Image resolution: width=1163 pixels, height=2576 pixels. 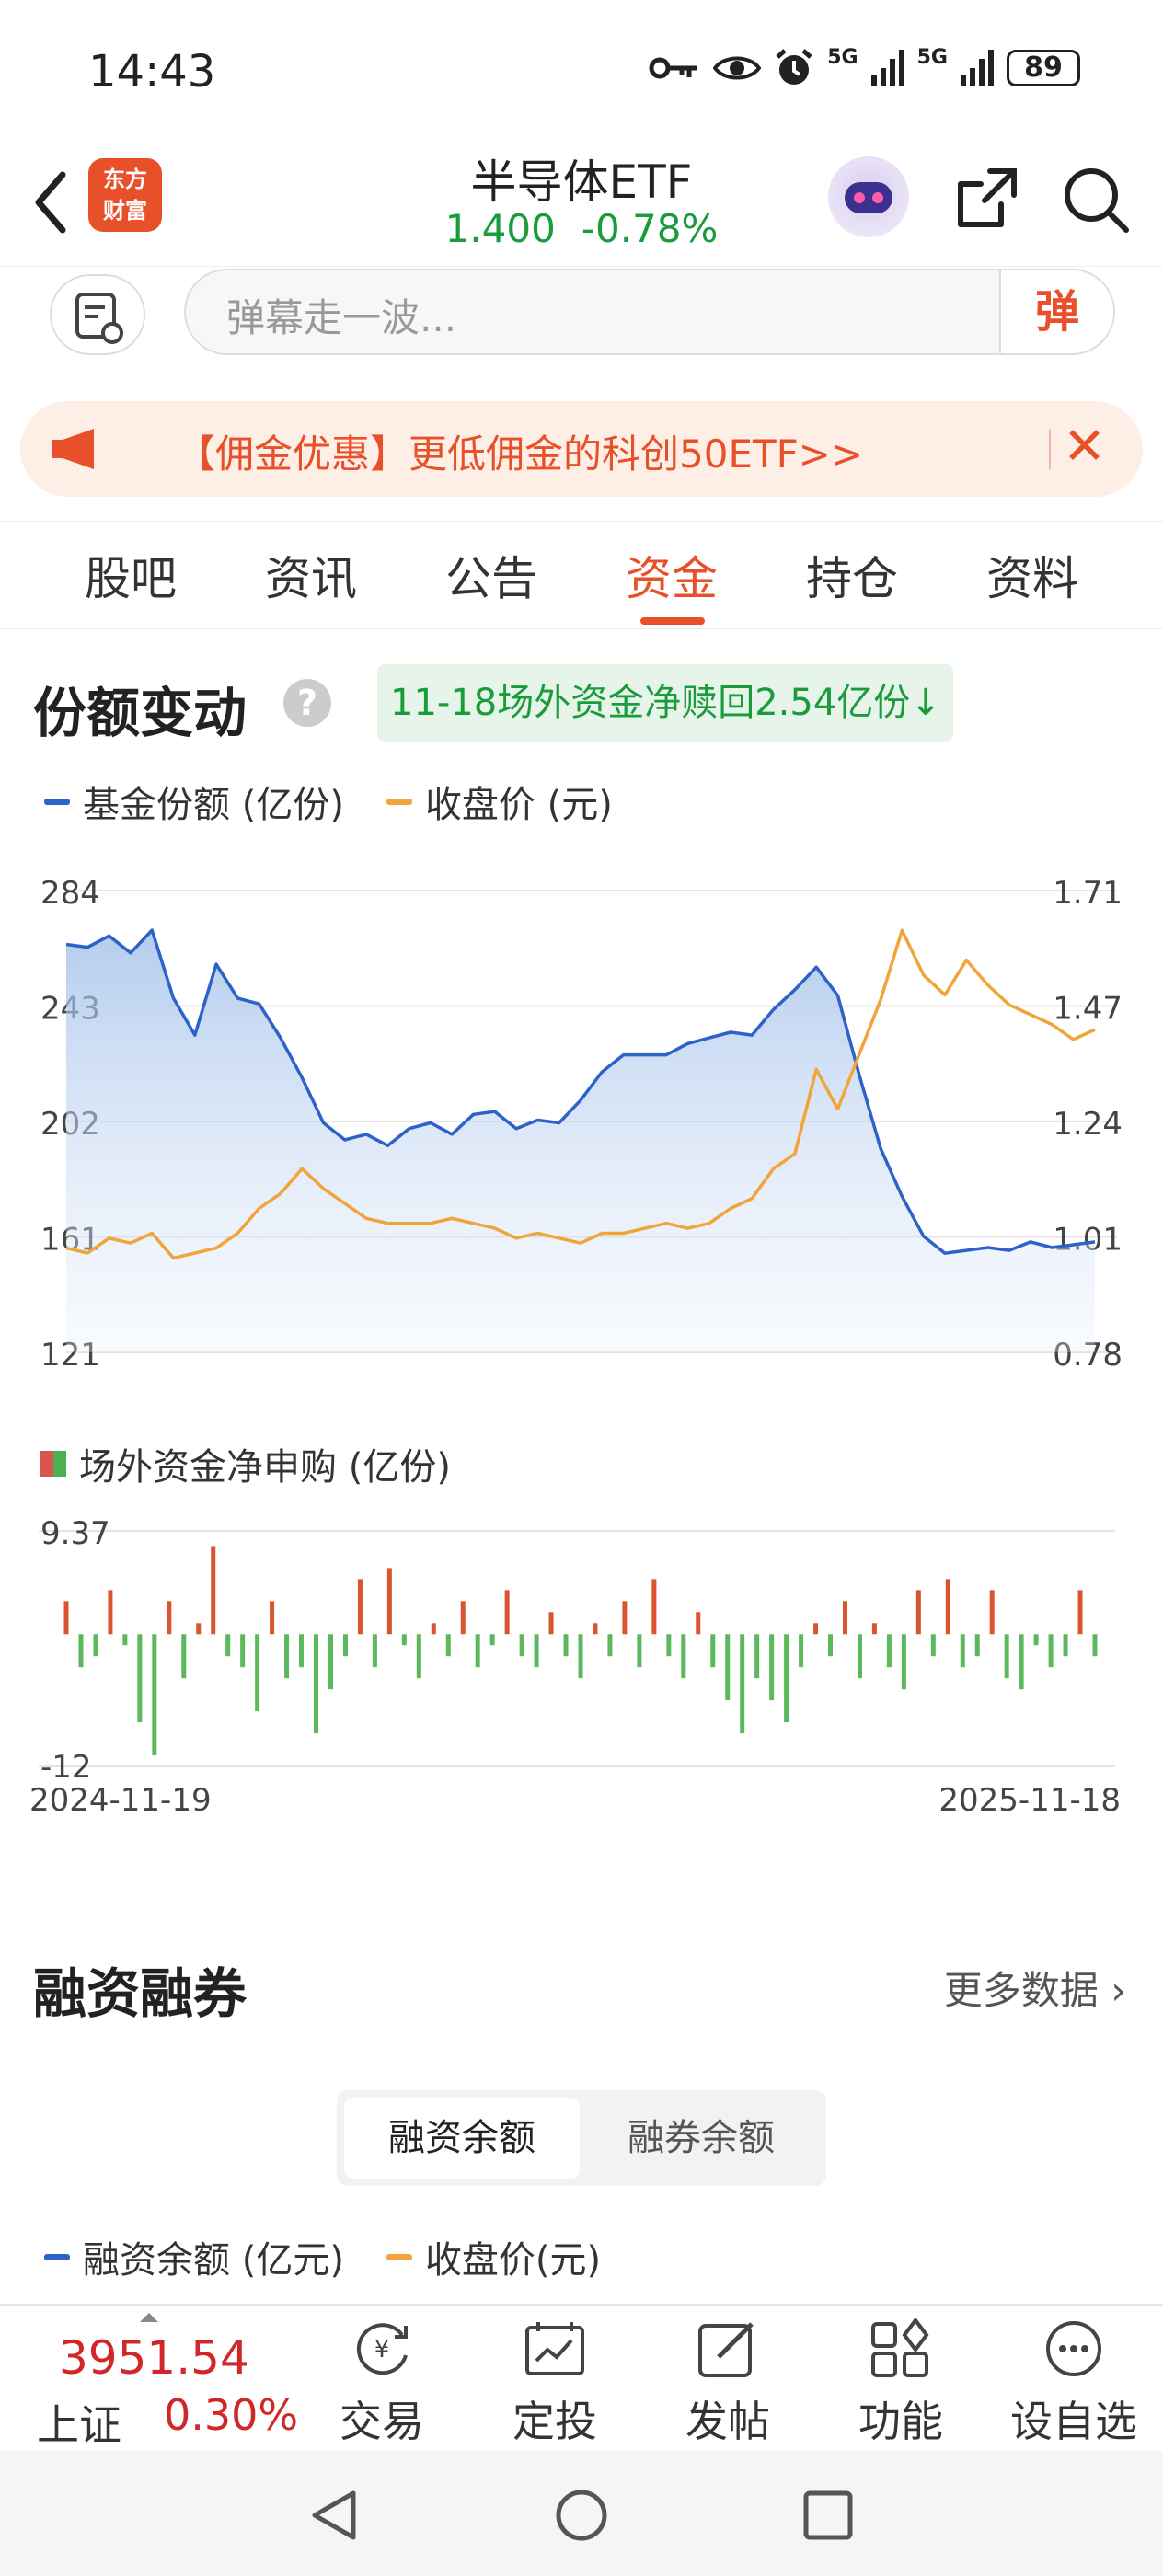 What do you see at coordinates (265, 1467) in the screenshot?
I see `legend-net-subscription-label: 场外资金净申购 (亿份)` at bounding box center [265, 1467].